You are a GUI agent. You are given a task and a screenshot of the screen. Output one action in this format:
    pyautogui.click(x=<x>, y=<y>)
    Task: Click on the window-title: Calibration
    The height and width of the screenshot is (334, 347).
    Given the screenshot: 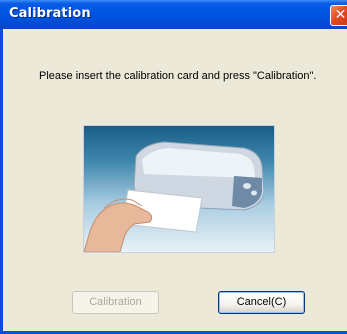 What is the action you would take?
    pyautogui.click(x=50, y=13)
    